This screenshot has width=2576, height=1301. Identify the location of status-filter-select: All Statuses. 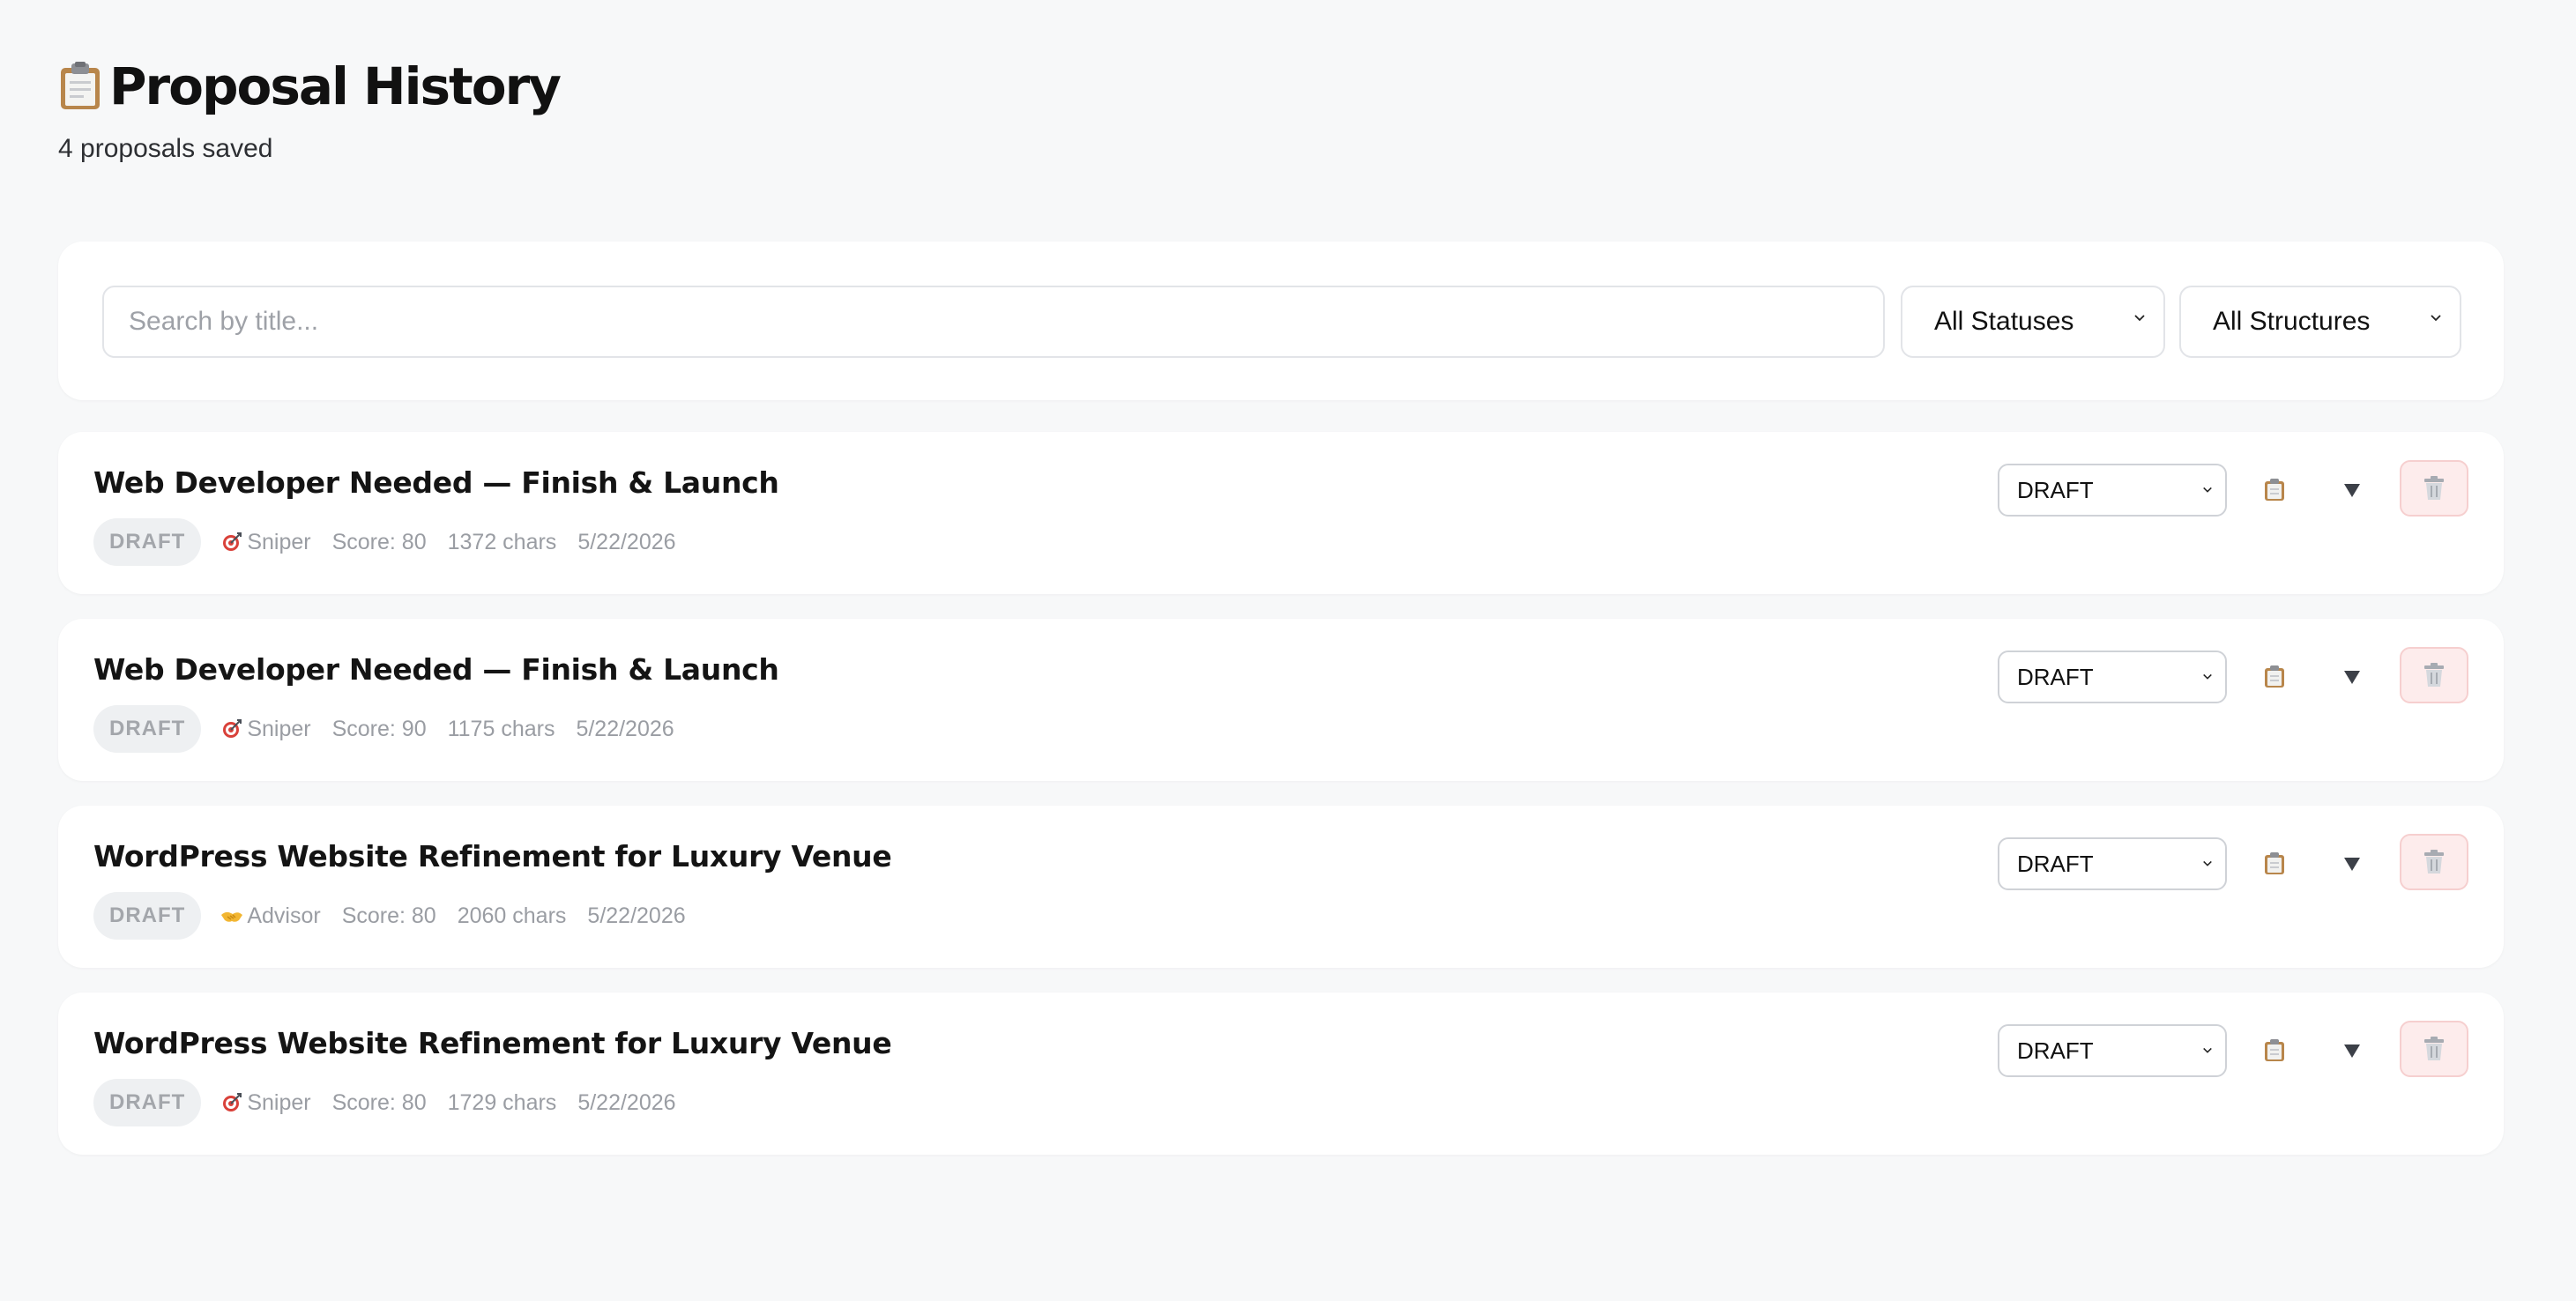
(2033, 322).